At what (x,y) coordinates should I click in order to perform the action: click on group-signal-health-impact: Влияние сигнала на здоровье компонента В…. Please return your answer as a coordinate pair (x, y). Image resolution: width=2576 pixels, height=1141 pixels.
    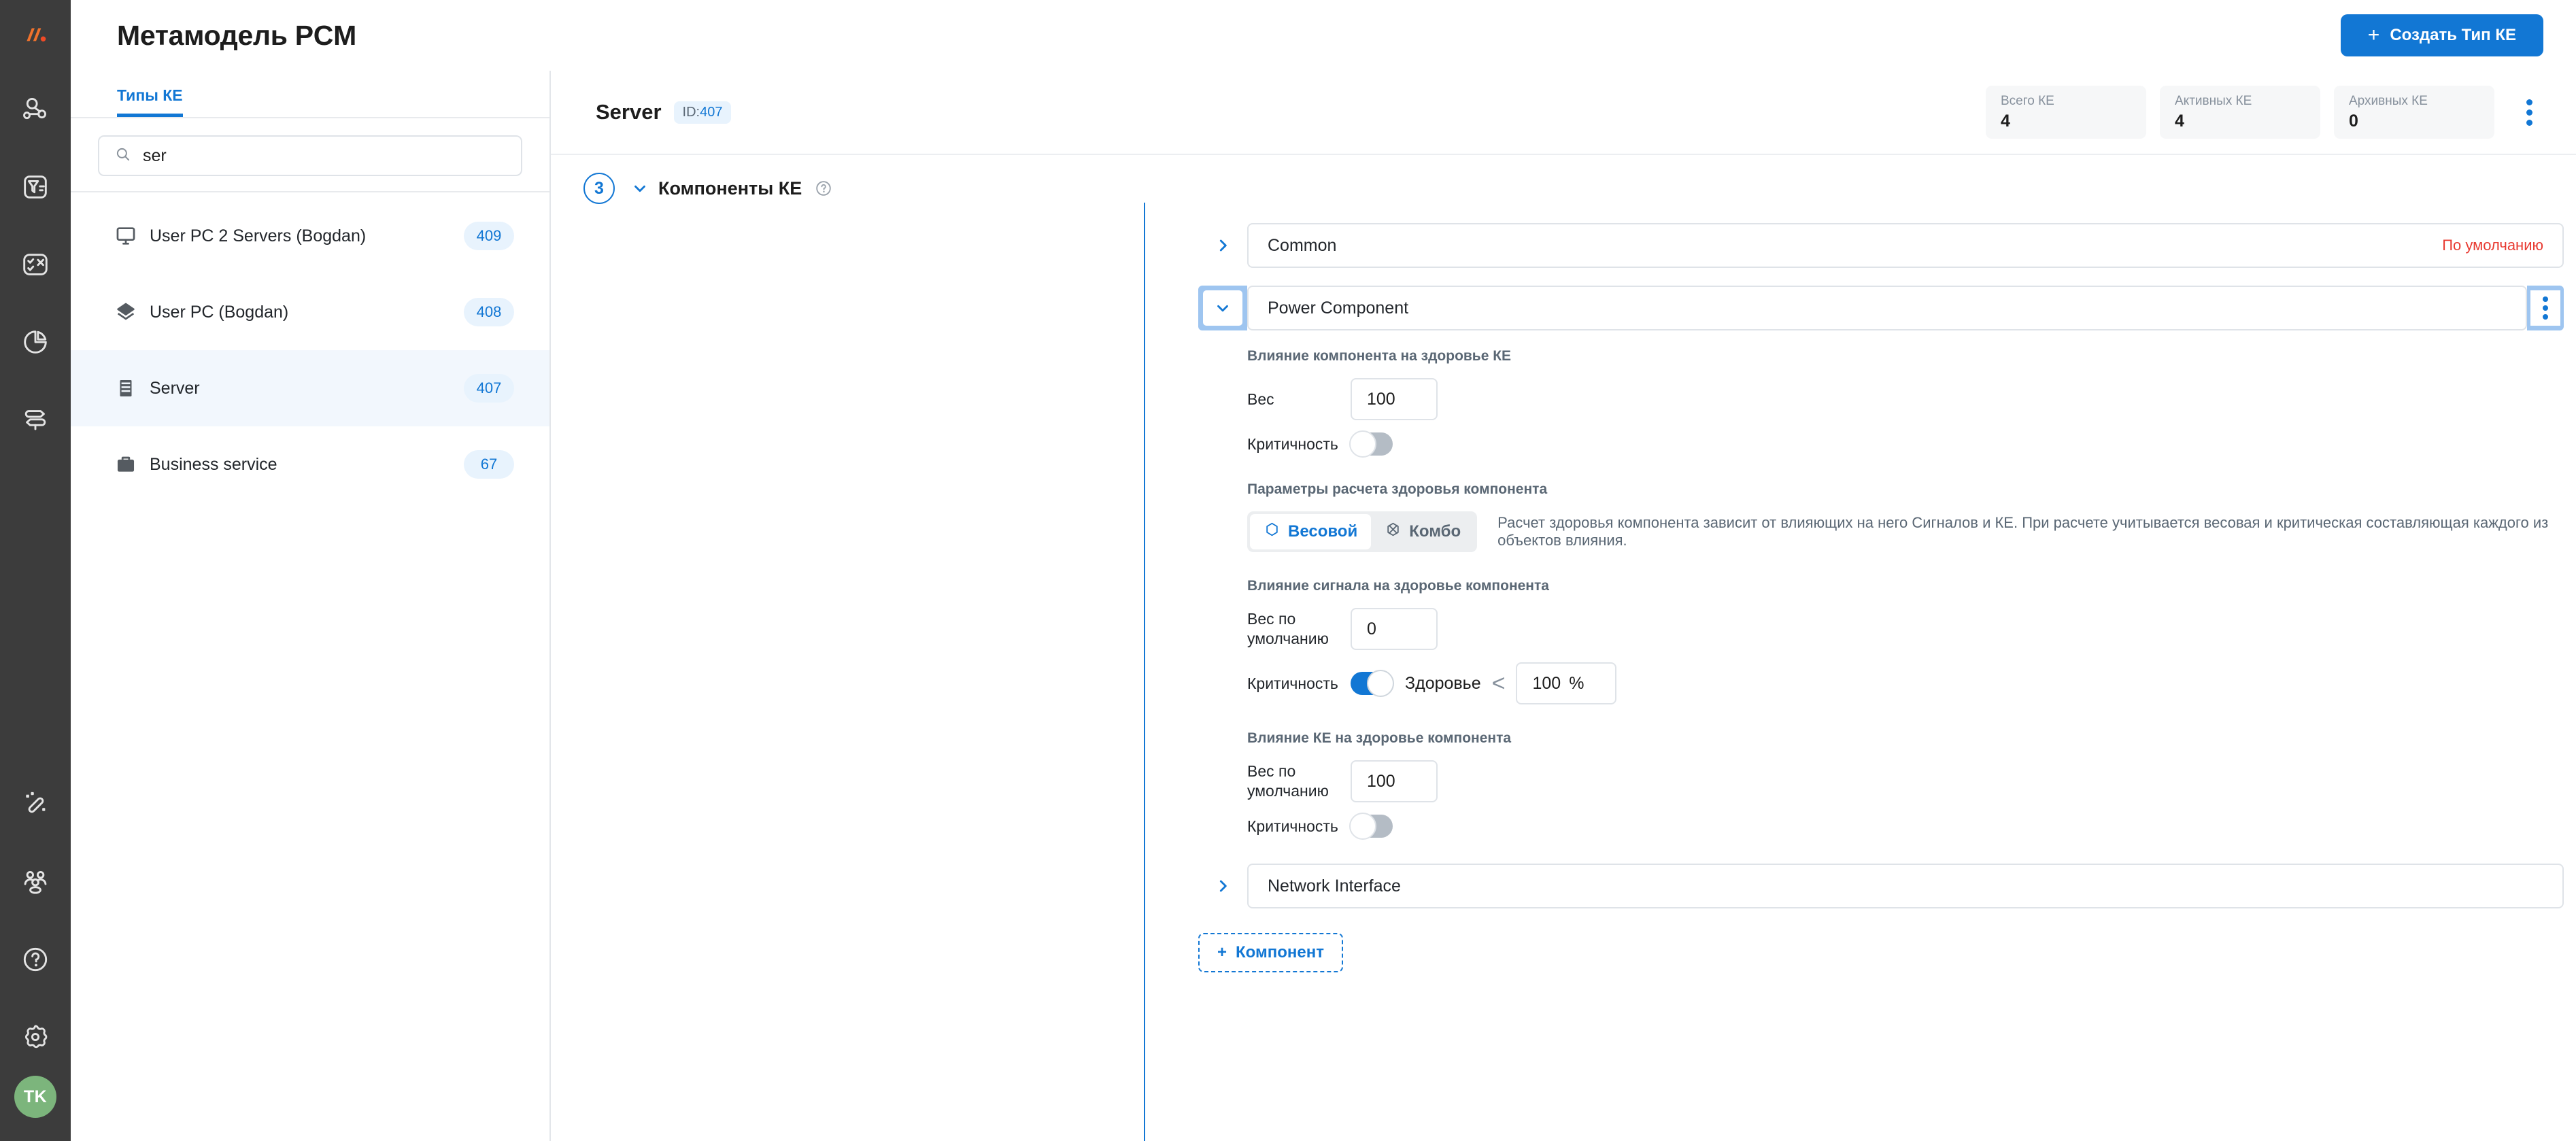
    Looking at the image, I should click on (1898, 641).